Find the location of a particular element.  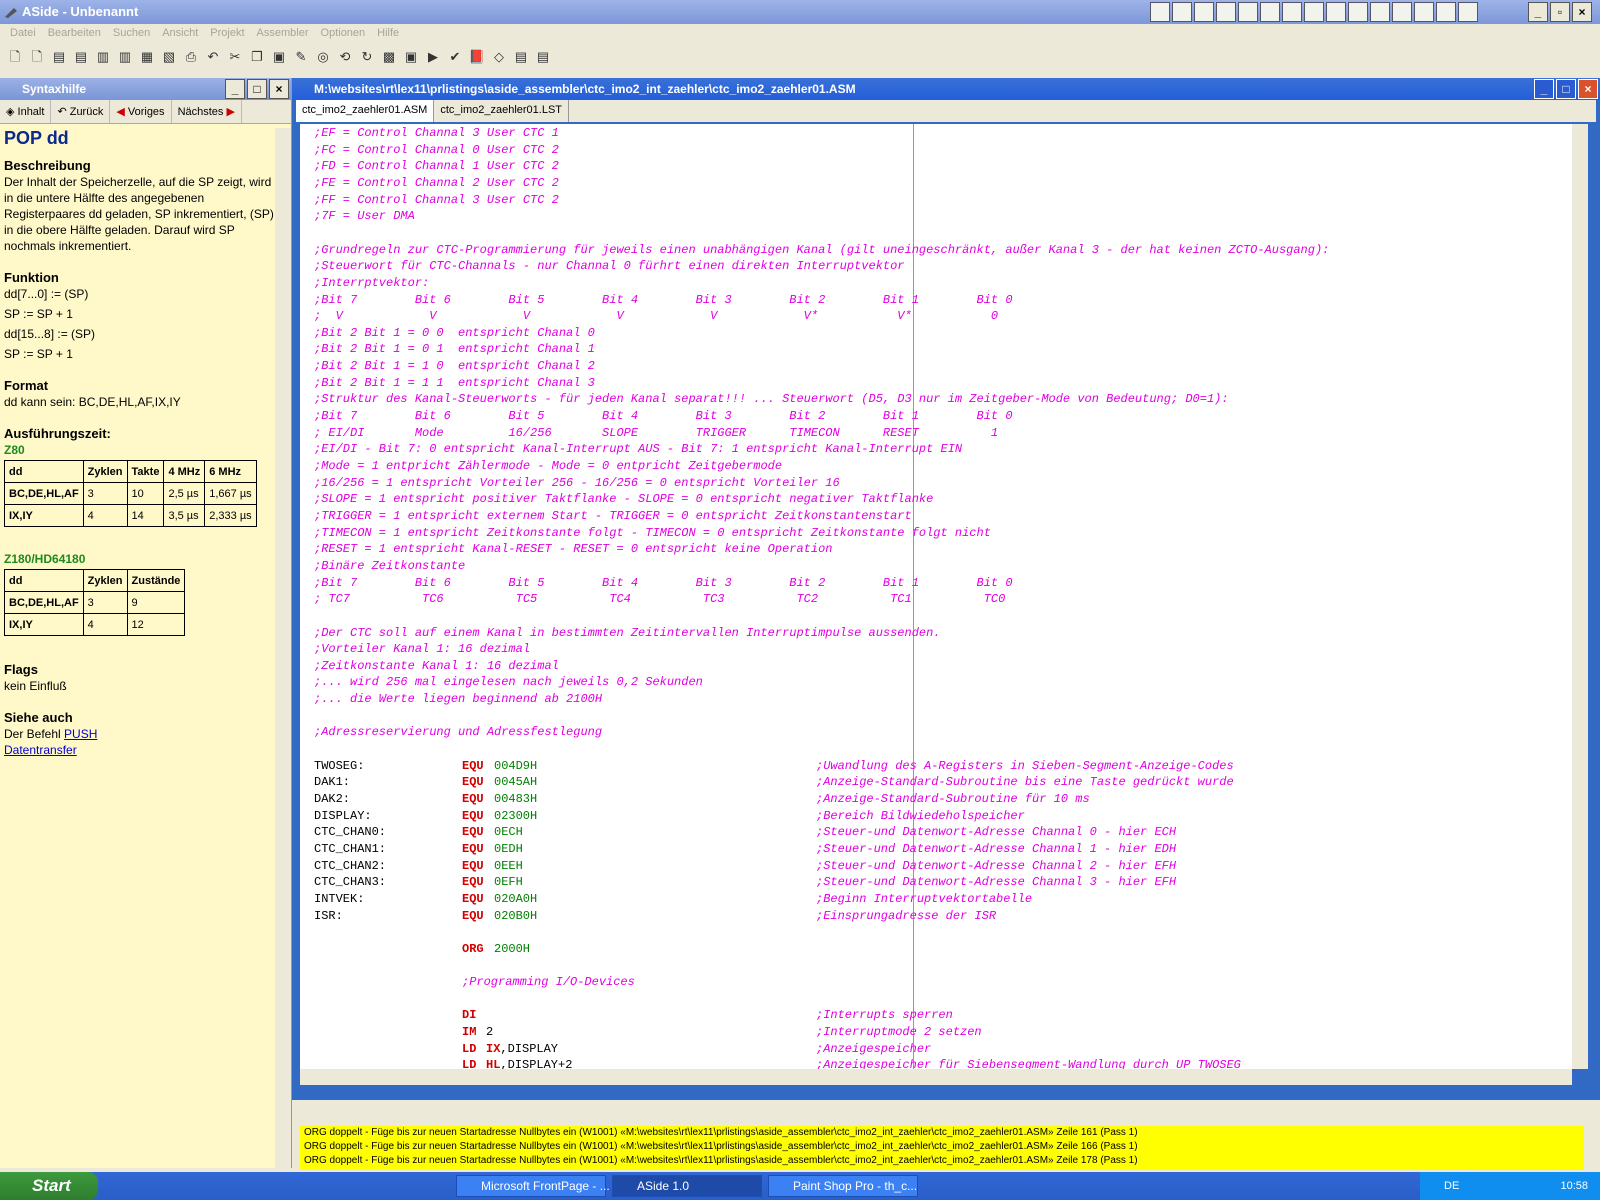

help-book-icon: 📕 is located at coordinates (477, 57).